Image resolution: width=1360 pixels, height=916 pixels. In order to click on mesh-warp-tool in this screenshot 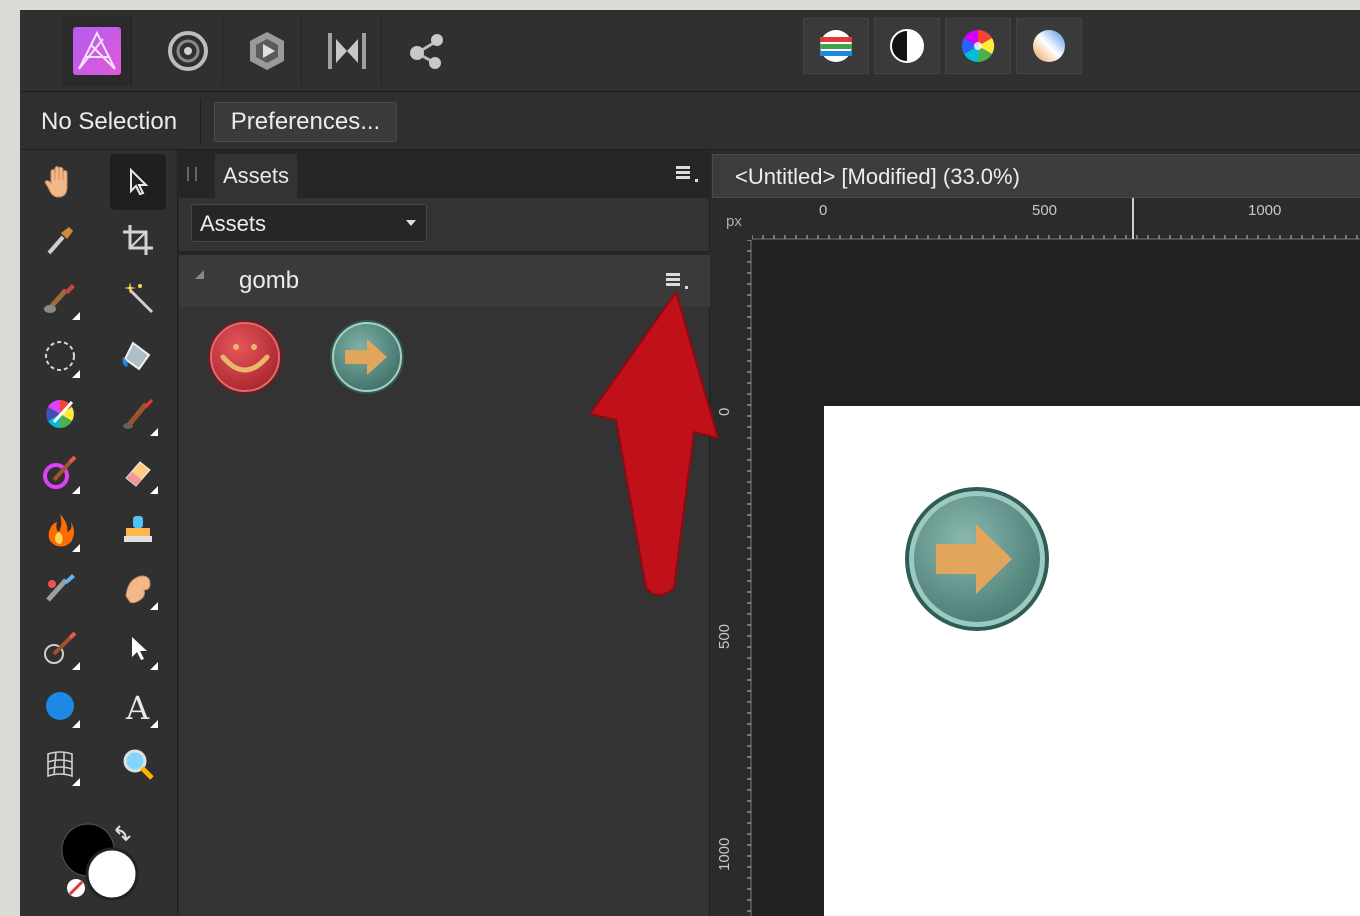, I will do `click(60, 764)`.